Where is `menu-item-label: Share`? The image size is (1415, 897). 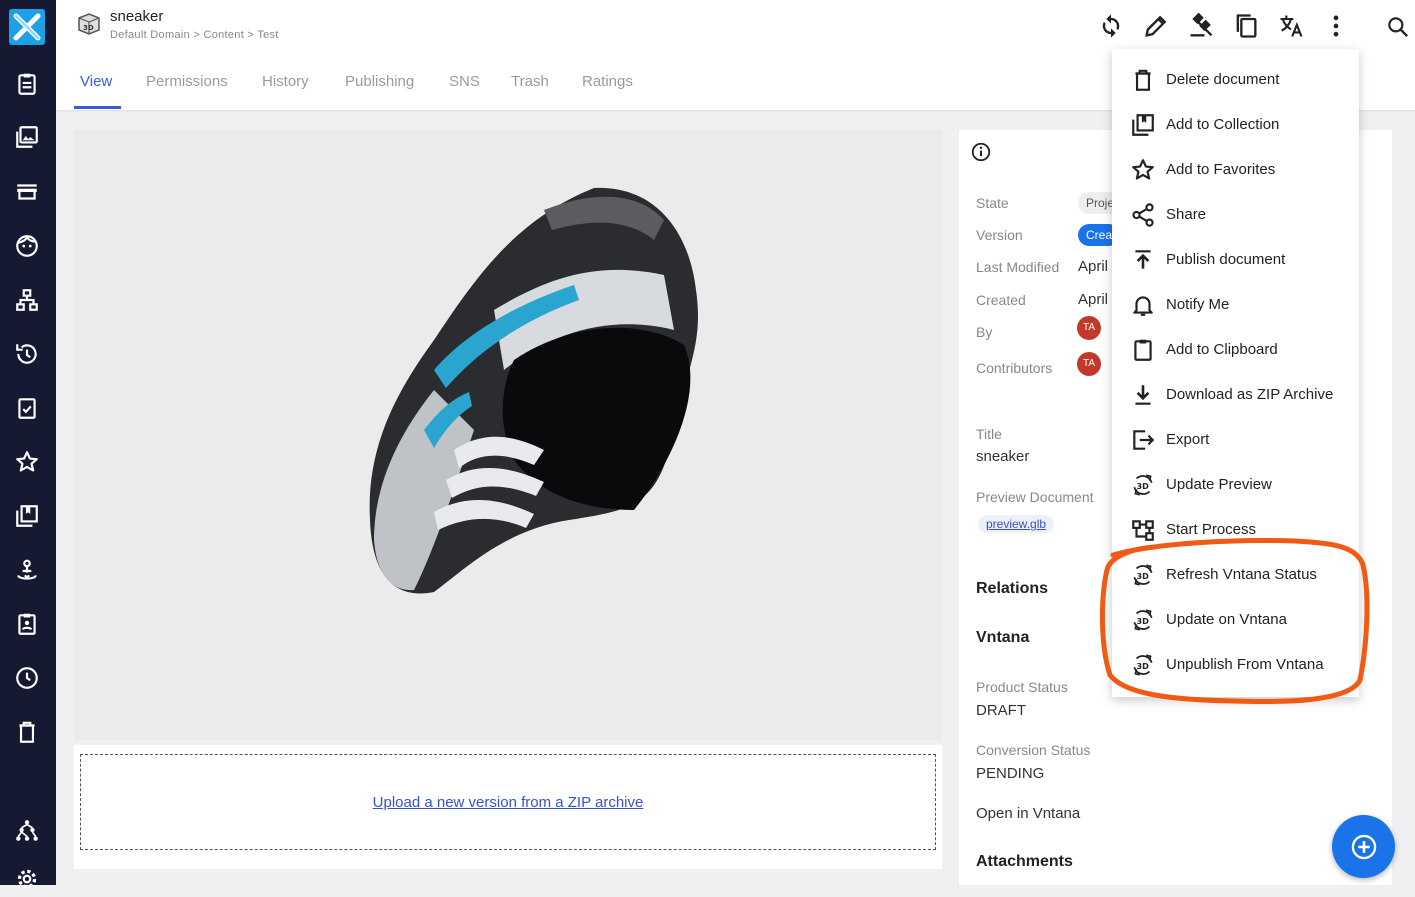
menu-item-label: Share is located at coordinates (1186, 214).